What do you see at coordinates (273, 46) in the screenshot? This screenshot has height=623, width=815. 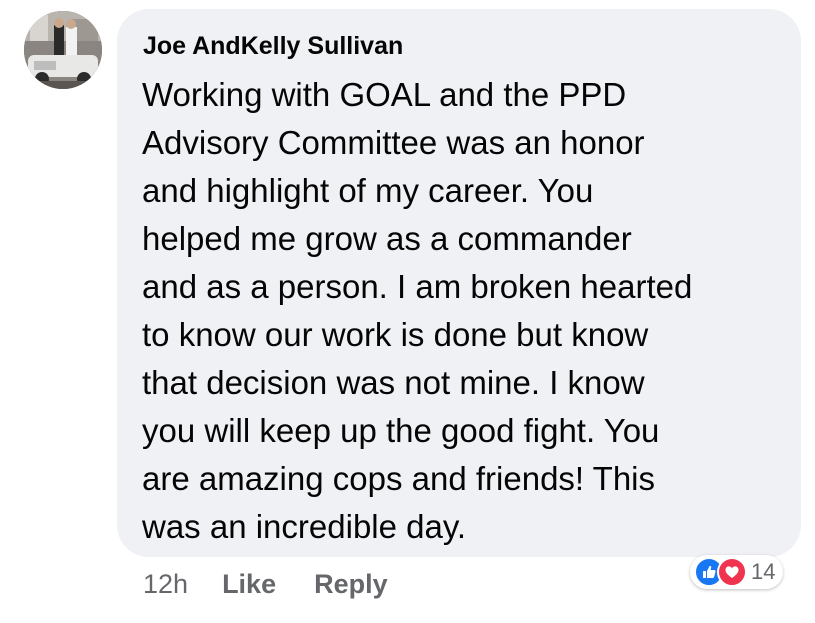 I see `comment-author: Joe AndKelly Sullivan` at bounding box center [273, 46].